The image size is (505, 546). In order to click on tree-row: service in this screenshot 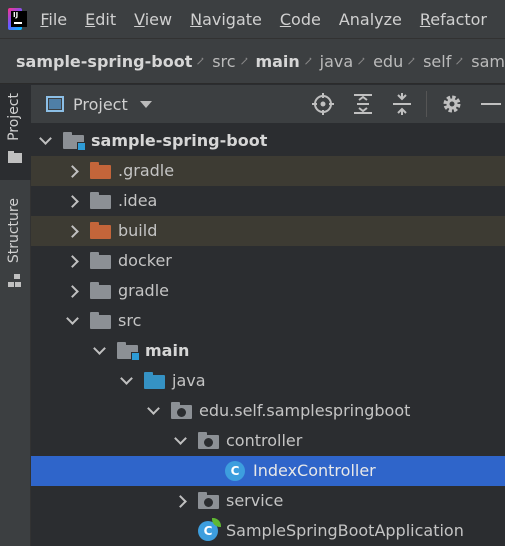, I will do `click(268, 501)`.